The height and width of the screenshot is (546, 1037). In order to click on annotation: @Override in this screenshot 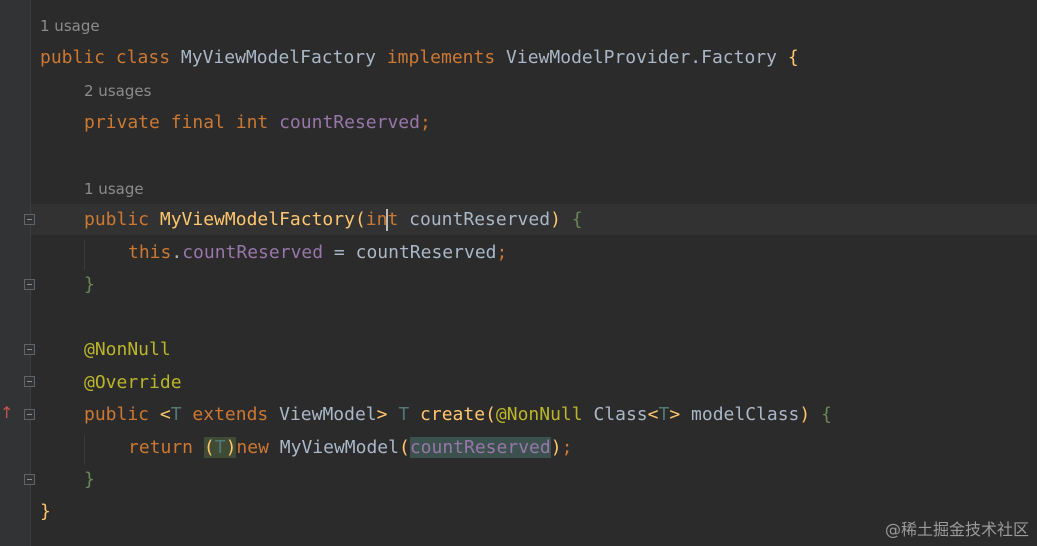, I will do `click(133, 382)`.